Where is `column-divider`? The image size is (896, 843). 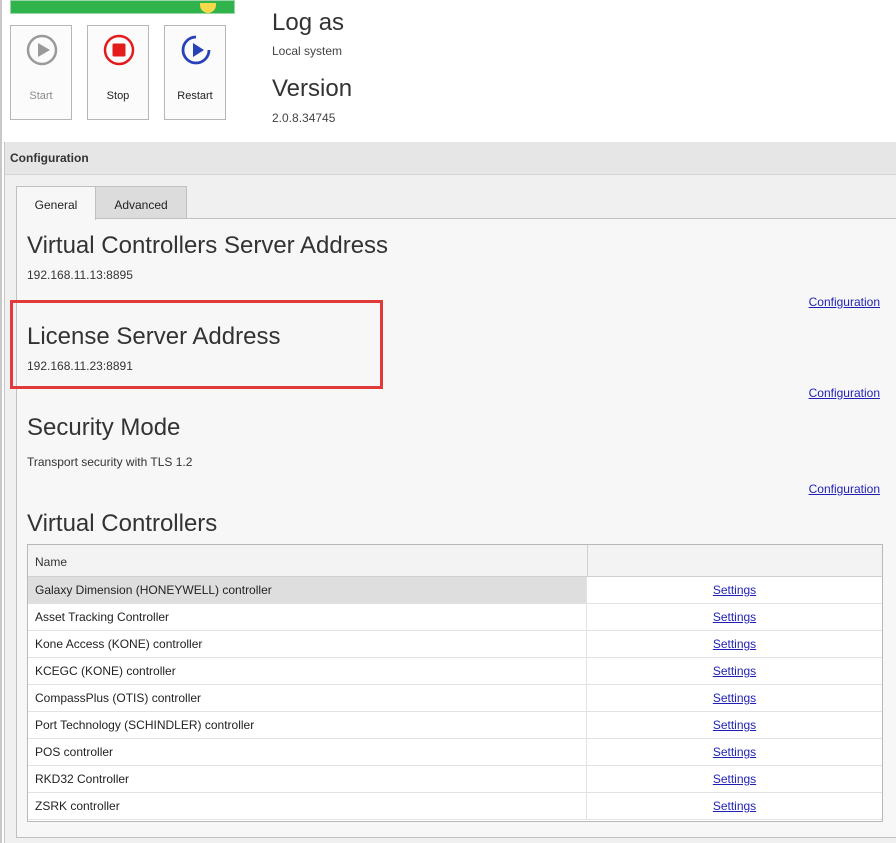 column-divider is located at coordinates (587, 561).